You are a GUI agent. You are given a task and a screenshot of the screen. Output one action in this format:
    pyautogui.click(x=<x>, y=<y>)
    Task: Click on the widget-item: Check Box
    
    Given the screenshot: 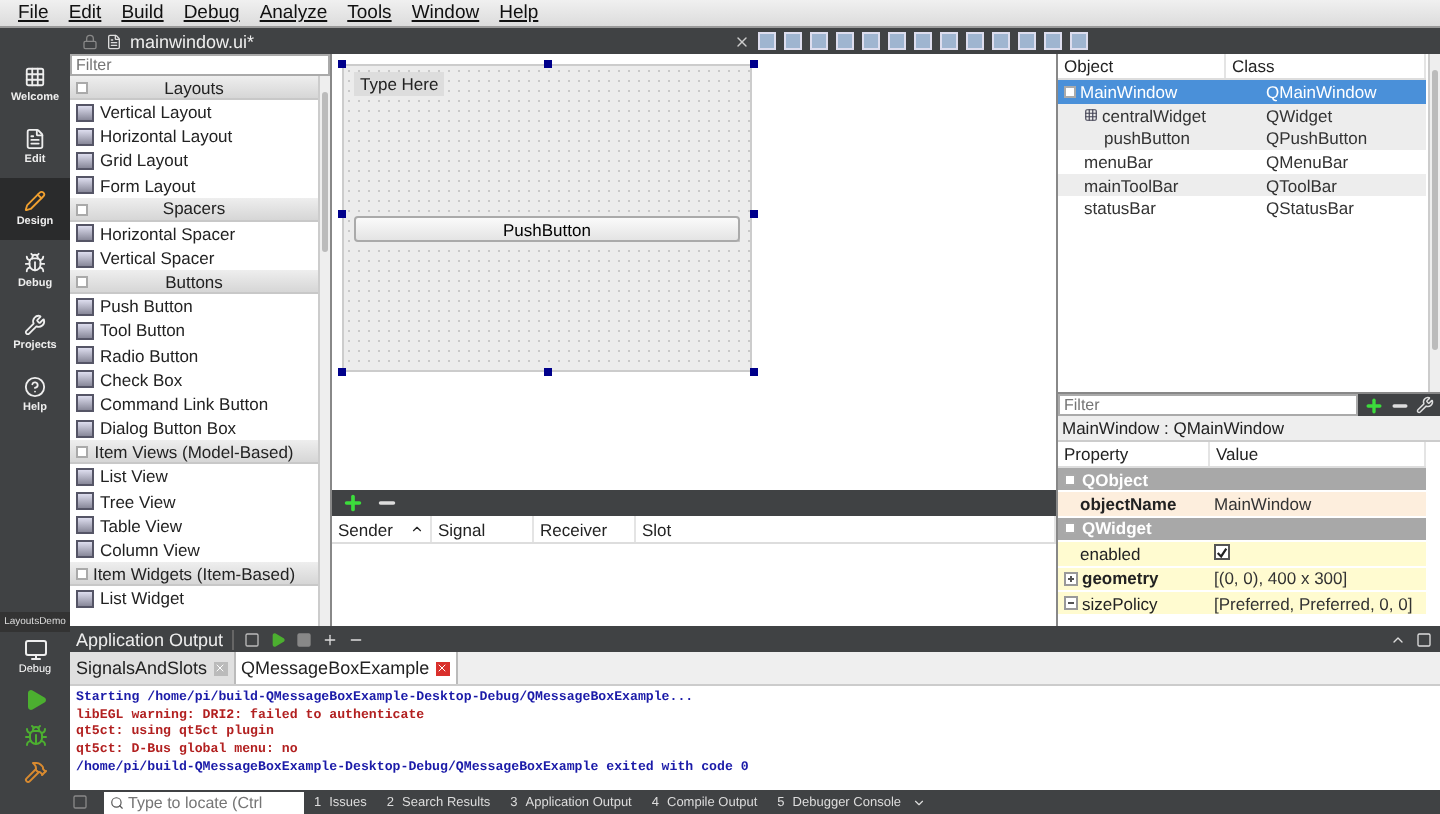 What is the action you would take?
    pyautogui.click(x=194, y=379)
    